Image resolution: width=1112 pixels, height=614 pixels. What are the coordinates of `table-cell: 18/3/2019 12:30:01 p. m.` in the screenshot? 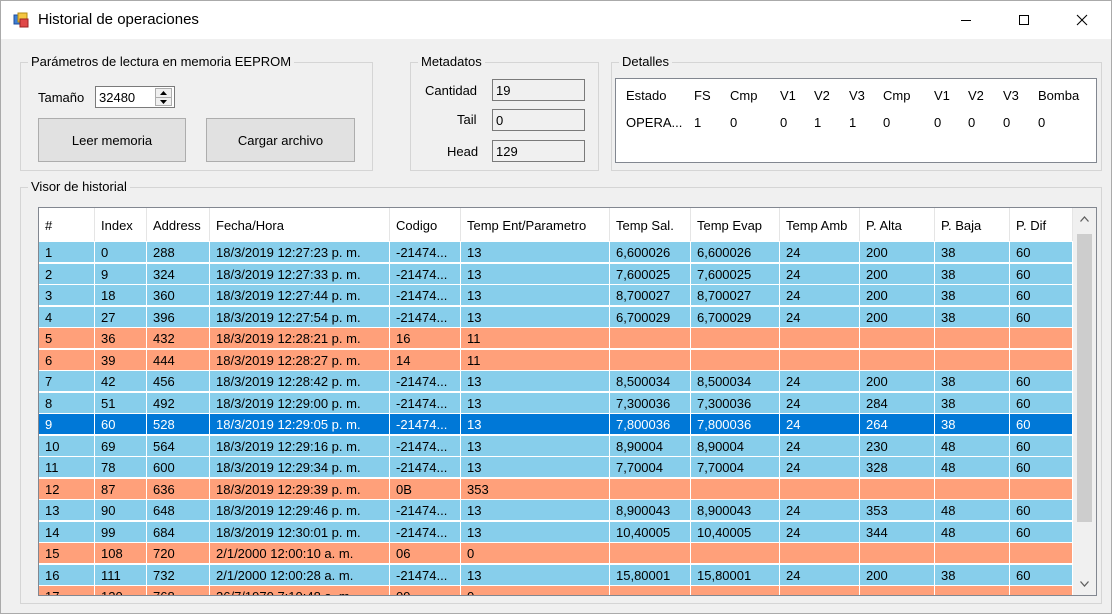 It's located at (300, 532).